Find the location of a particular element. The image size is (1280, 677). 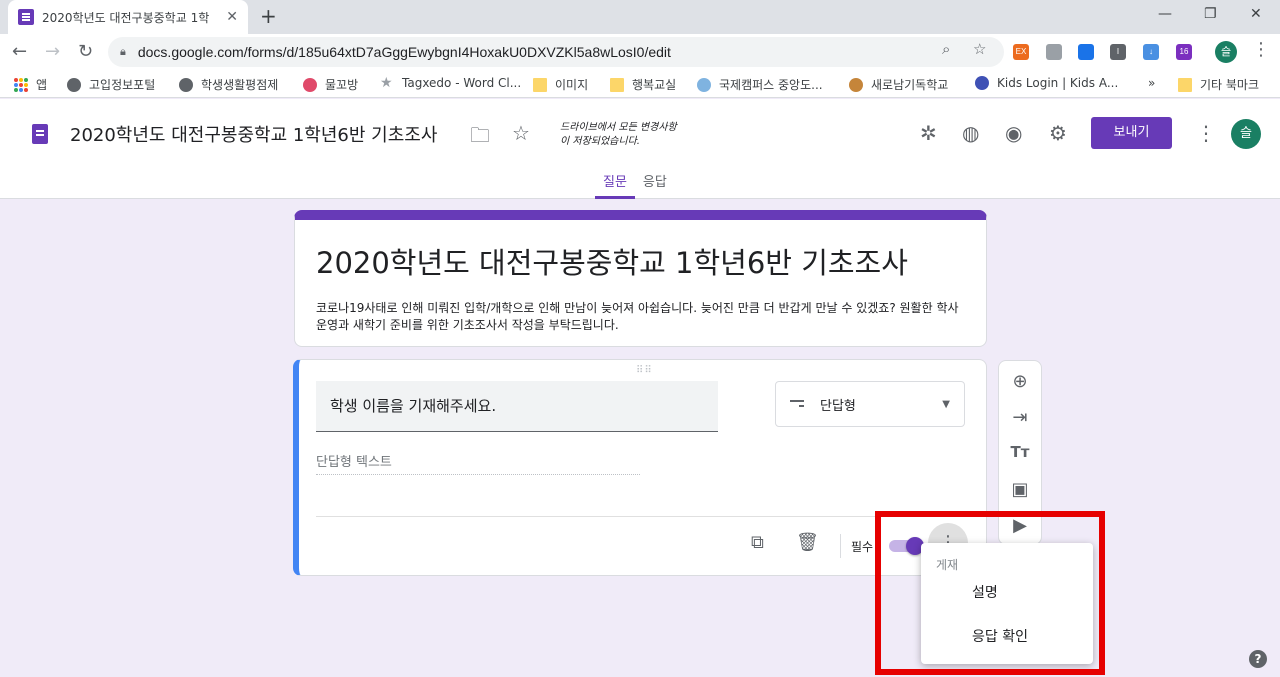

document-title: 2020학년도 대전구봉중학교 1학년6반 기초조사 is located at coordinates (253, 134).